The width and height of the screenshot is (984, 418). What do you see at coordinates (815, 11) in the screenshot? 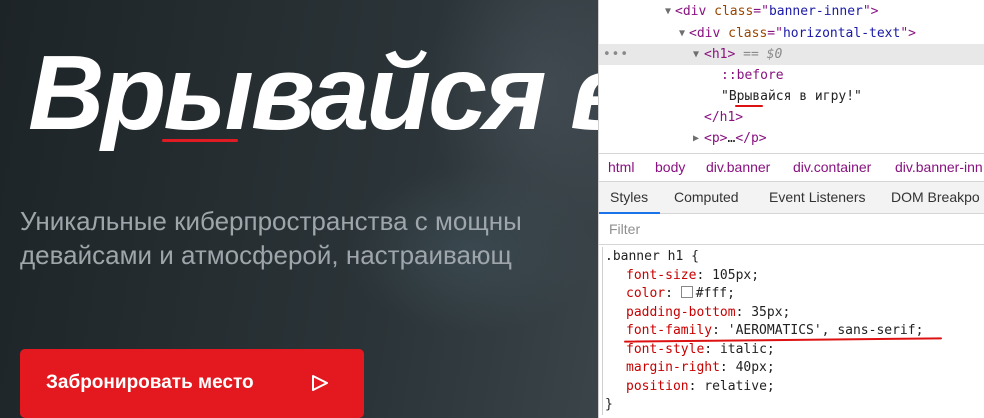
I see `attr-value: banner-inner` at bounding box center [815, 11].